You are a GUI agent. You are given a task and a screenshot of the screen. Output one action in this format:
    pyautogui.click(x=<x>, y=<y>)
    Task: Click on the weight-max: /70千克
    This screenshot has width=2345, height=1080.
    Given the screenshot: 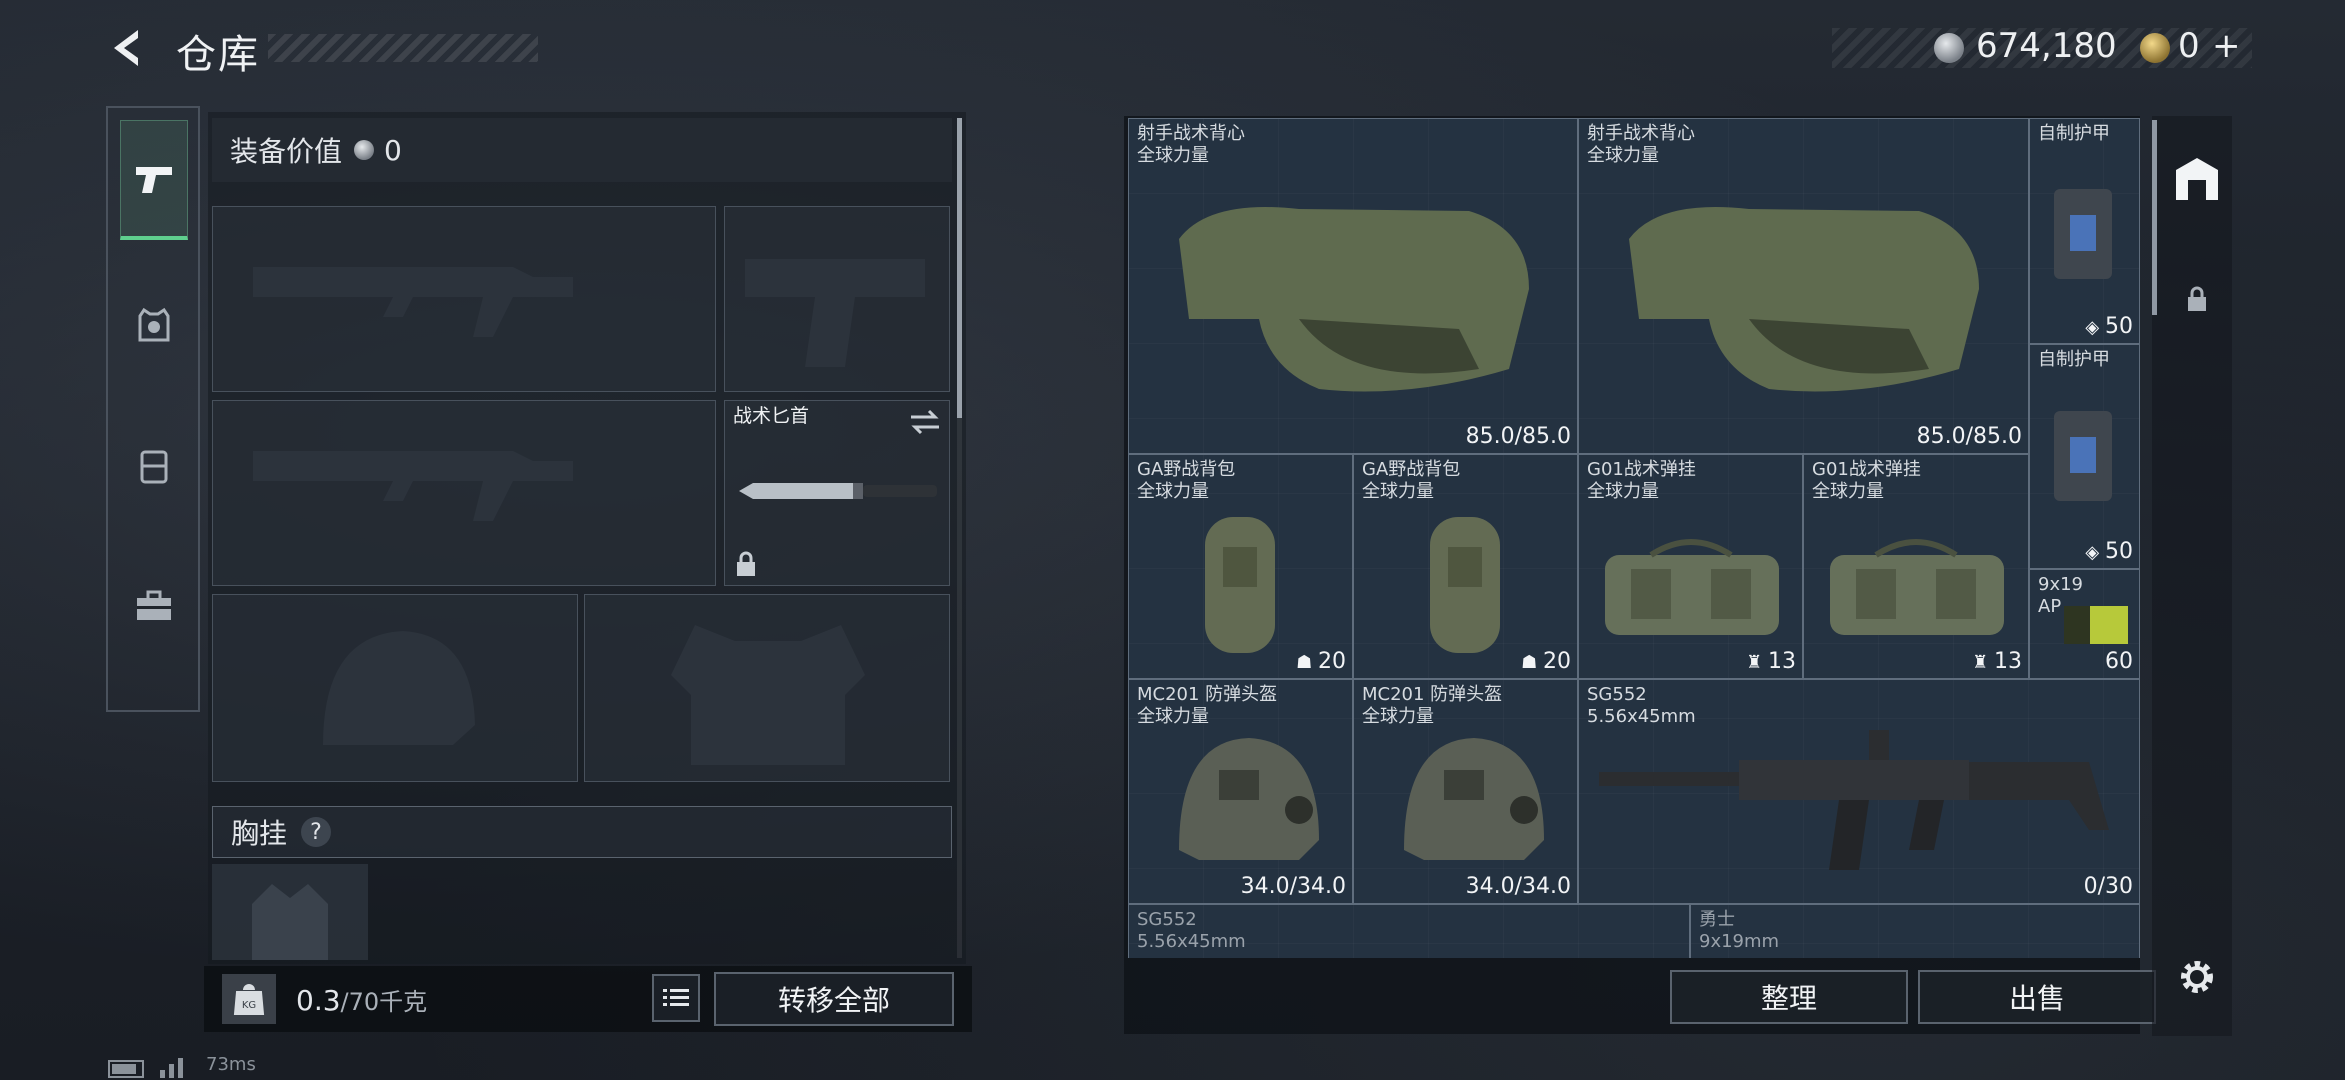 What is the action you would take?
    pyautogui.click(x=384, y=1002)
    